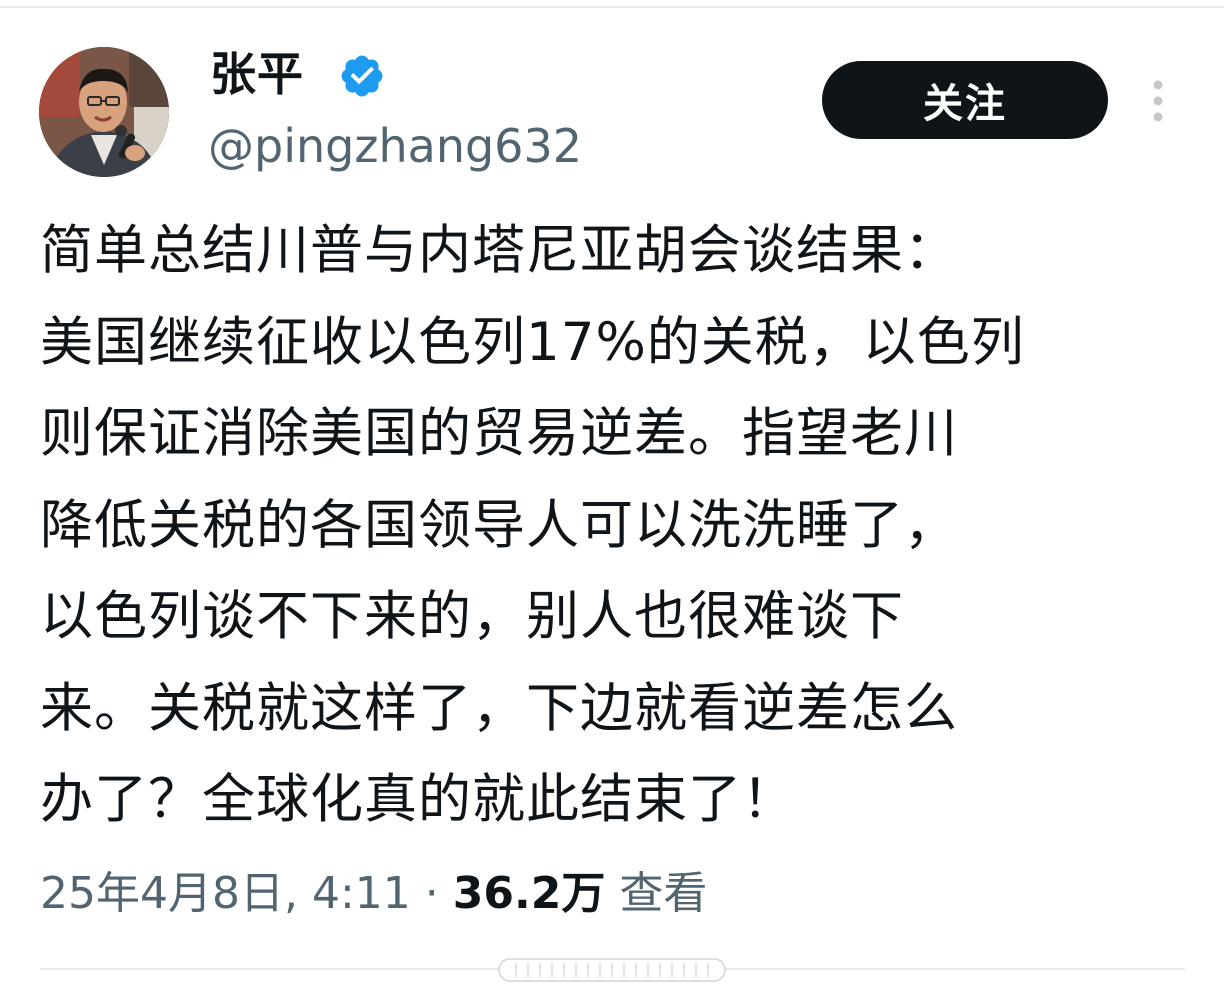 The height and width of the screenshot is (1005, 1224). What do you see at coordinates (362, 76) in the screenshot?
I see `verified-badge-icon` at bounding box center [362, 76].